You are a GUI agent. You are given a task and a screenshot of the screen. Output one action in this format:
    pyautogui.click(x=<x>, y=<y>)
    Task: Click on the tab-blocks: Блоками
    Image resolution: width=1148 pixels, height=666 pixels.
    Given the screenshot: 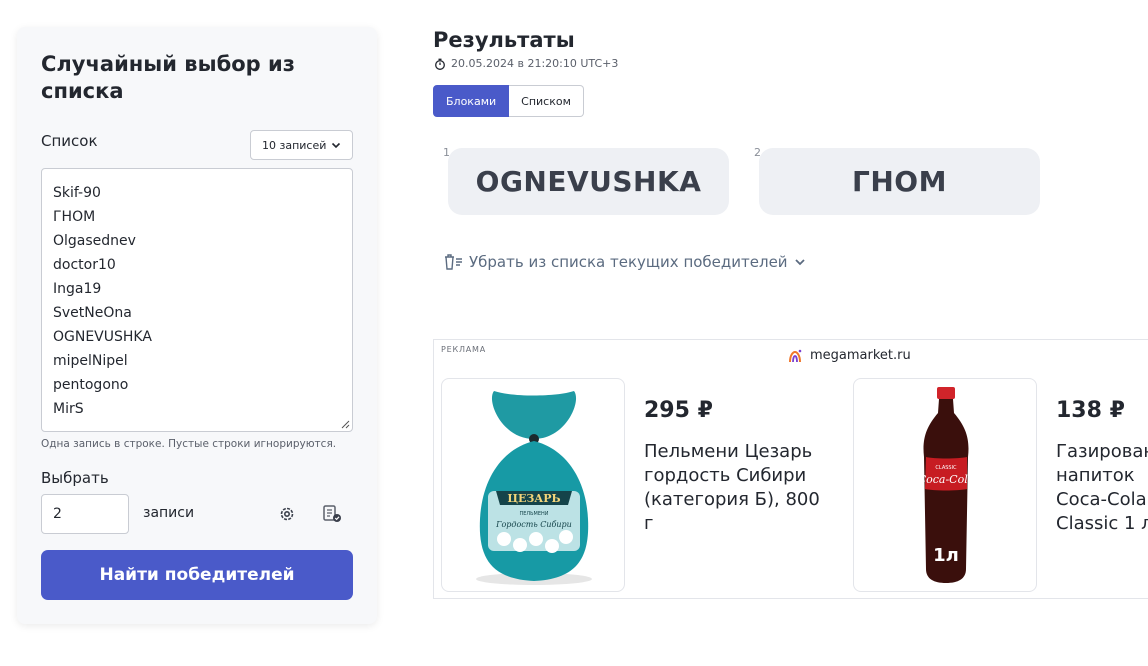 What is the action you would take?
    pyautogui.click(x=471, y=101)
    